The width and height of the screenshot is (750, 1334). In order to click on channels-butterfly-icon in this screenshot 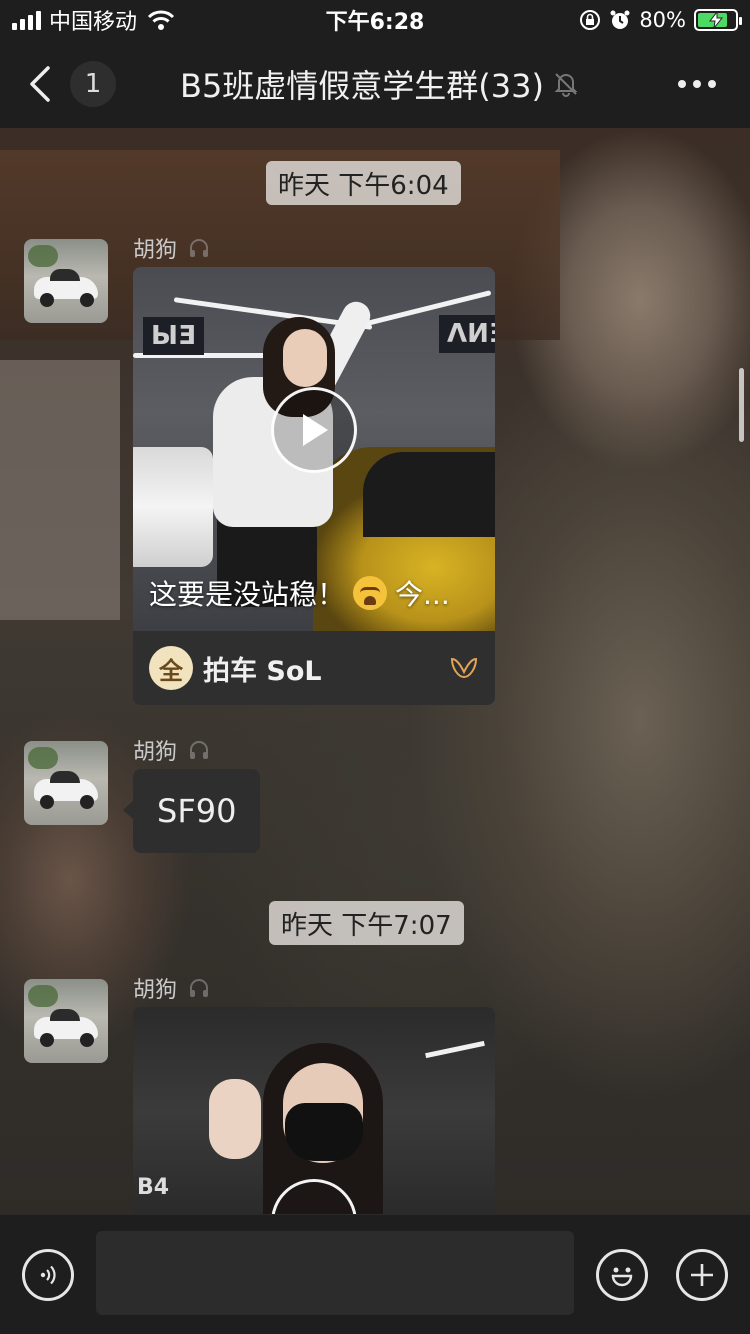, I will do `click(464, 668)`.